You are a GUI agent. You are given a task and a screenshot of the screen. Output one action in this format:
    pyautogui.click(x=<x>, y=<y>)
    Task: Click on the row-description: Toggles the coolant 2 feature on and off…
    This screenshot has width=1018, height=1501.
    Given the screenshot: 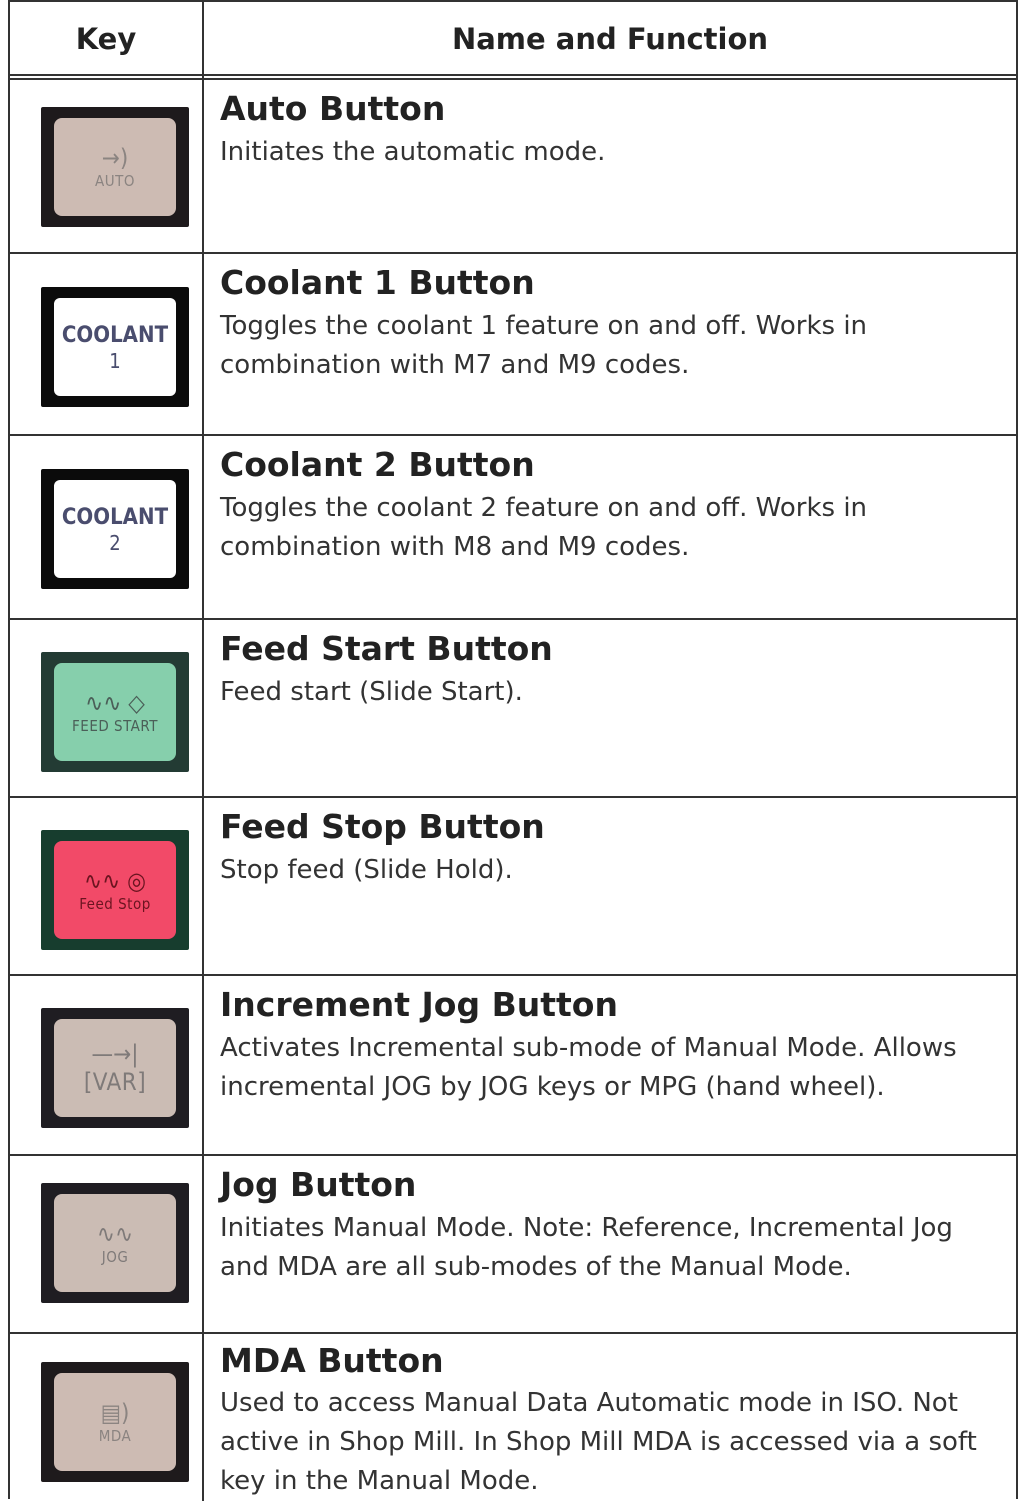 What is the action you would take?
    pyautogui.click(x=544, y=527)
    